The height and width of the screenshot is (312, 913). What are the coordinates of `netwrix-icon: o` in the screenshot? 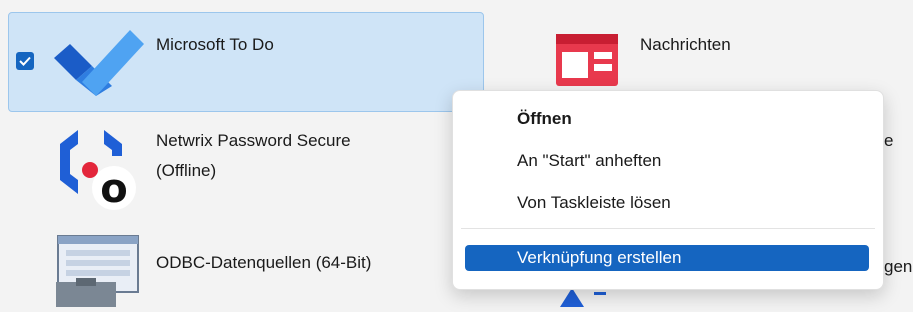 It's located at (98, 171).